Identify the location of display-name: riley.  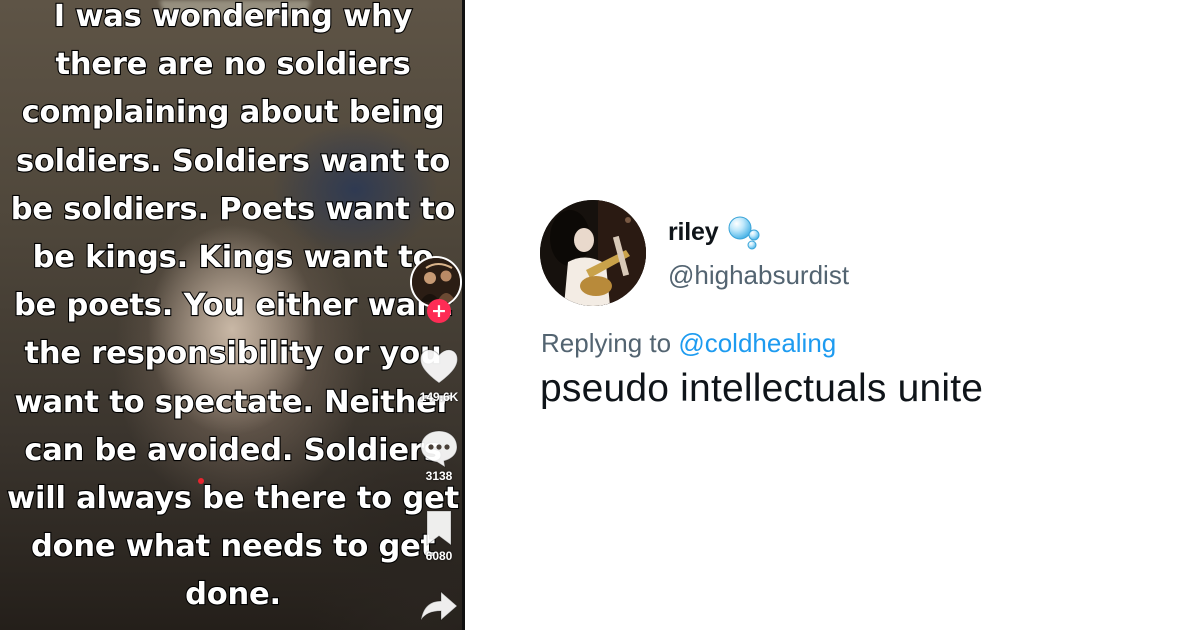
(693, 232).